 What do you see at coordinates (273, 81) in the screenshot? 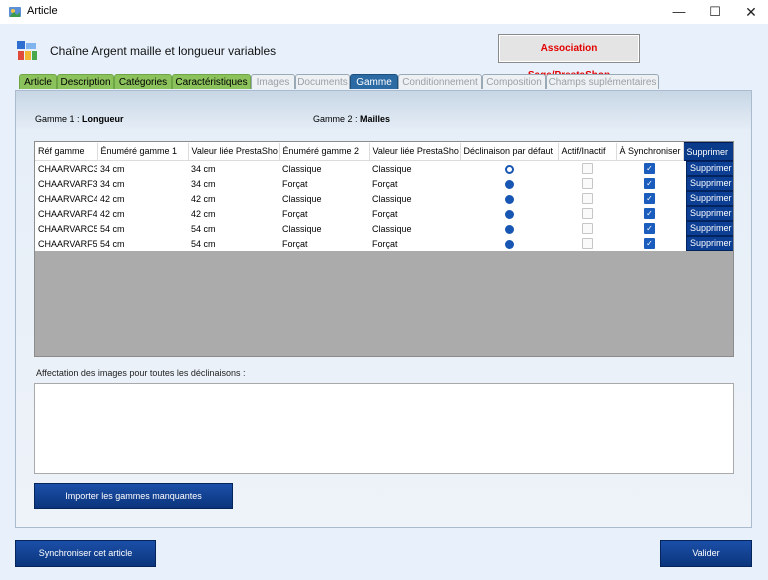
I see `tab-images: Images` at bounding box center [273, 81].